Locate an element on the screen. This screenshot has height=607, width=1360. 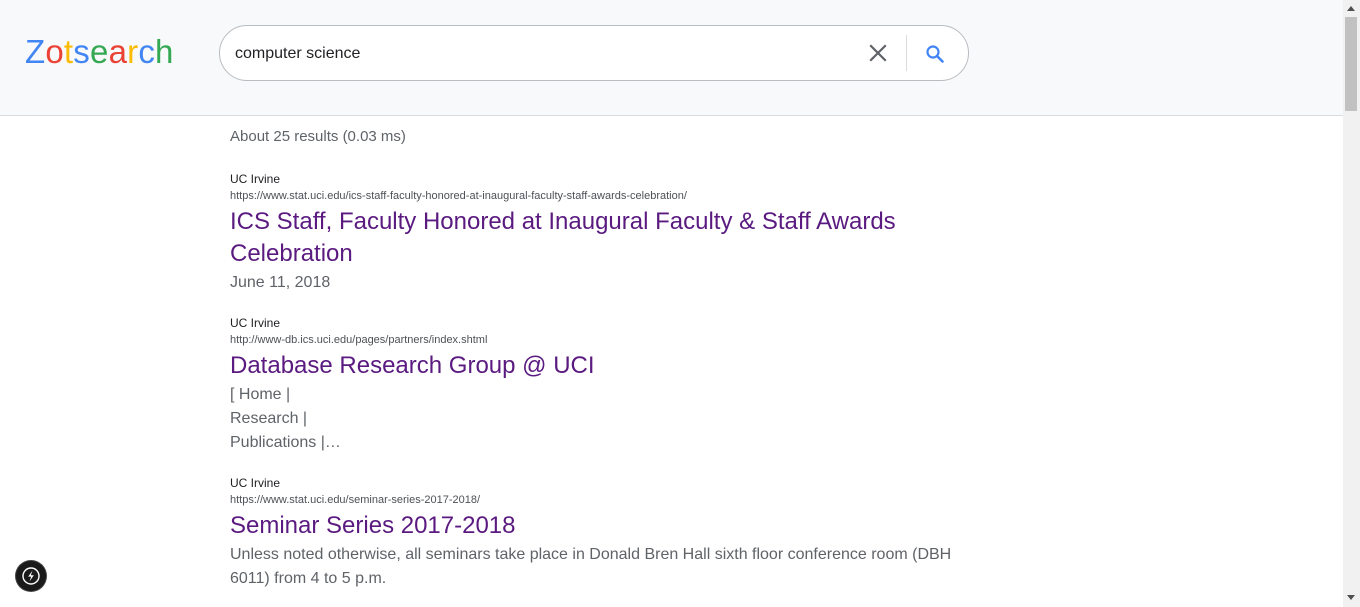
result-snippet: June 11, 2018 is located at coordinates (610, 283).